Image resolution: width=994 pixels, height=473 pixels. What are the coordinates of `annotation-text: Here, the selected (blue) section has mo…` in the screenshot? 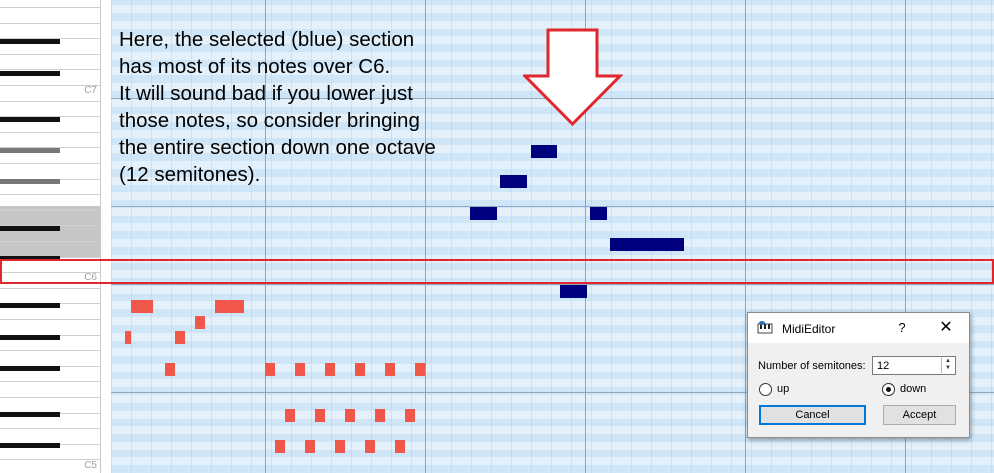 It's located at (324, 107).